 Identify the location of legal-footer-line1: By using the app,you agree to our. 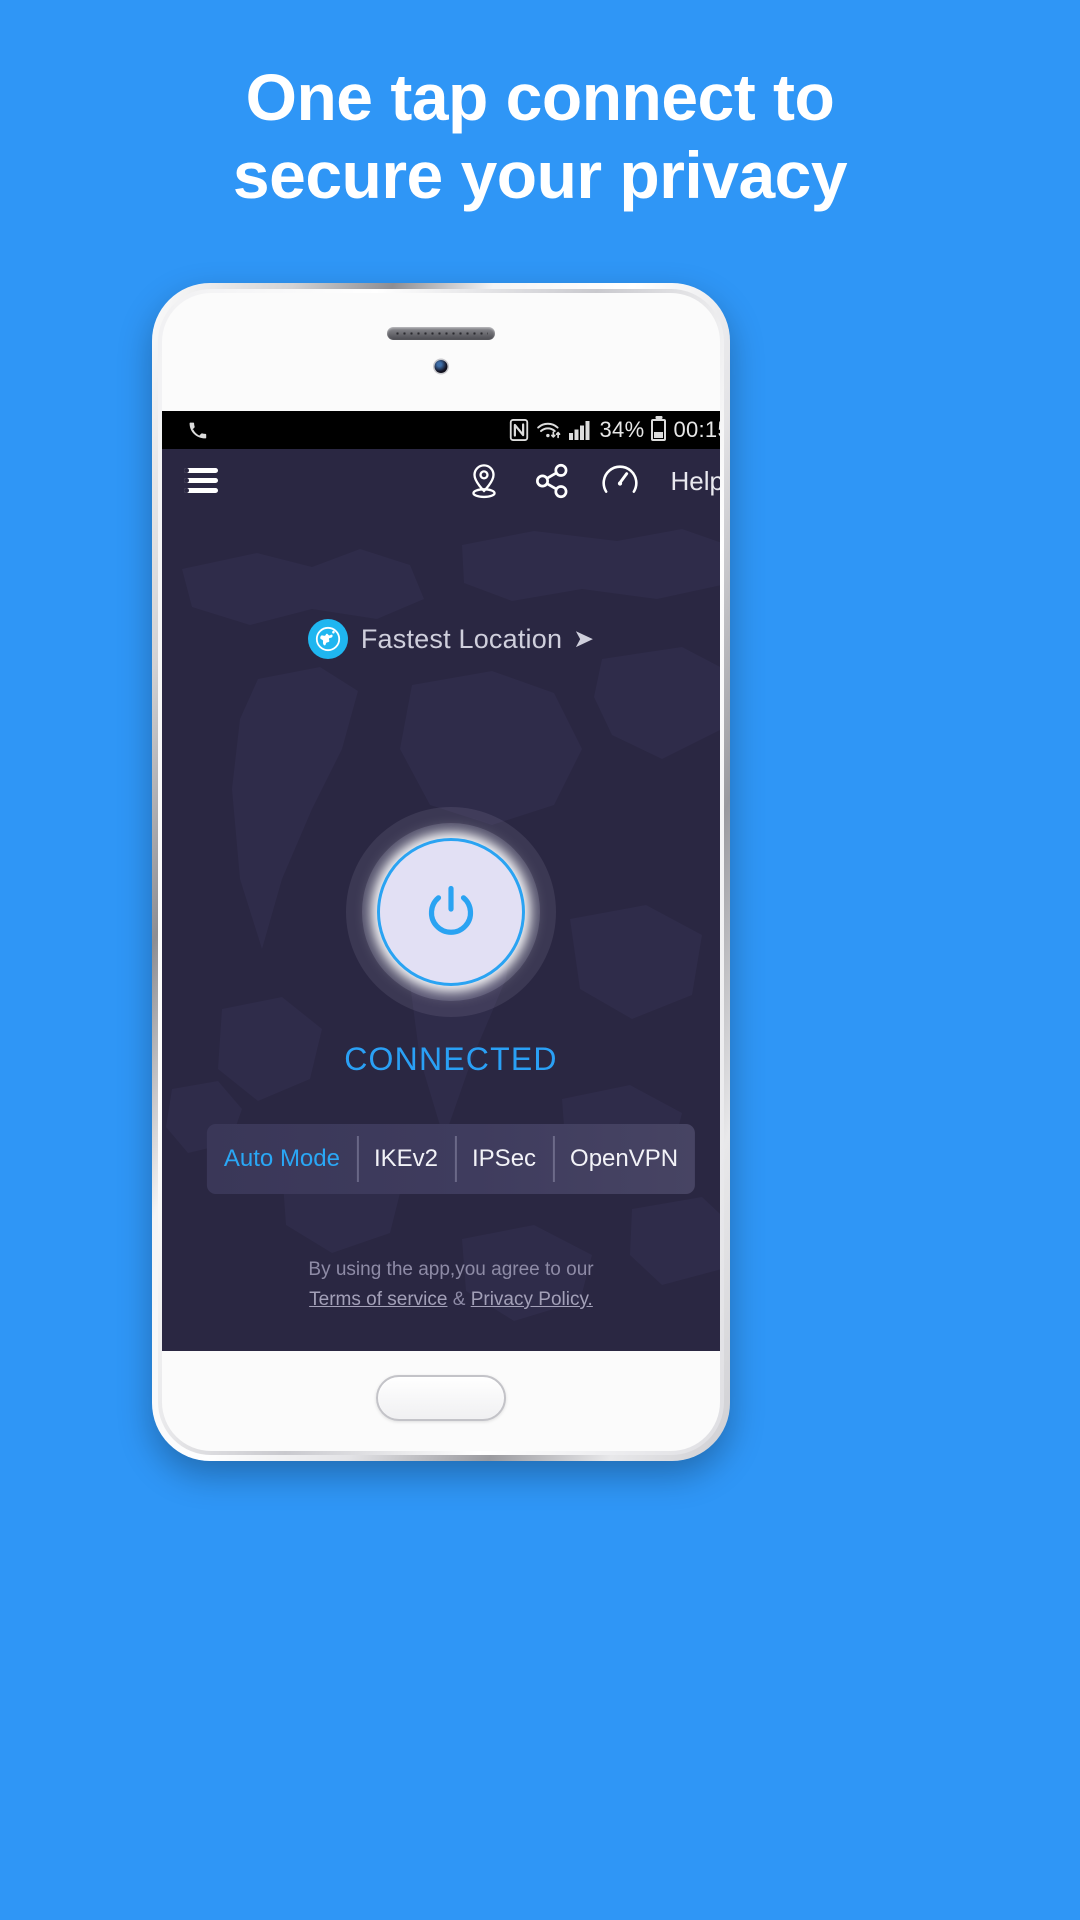
(451, 1269).